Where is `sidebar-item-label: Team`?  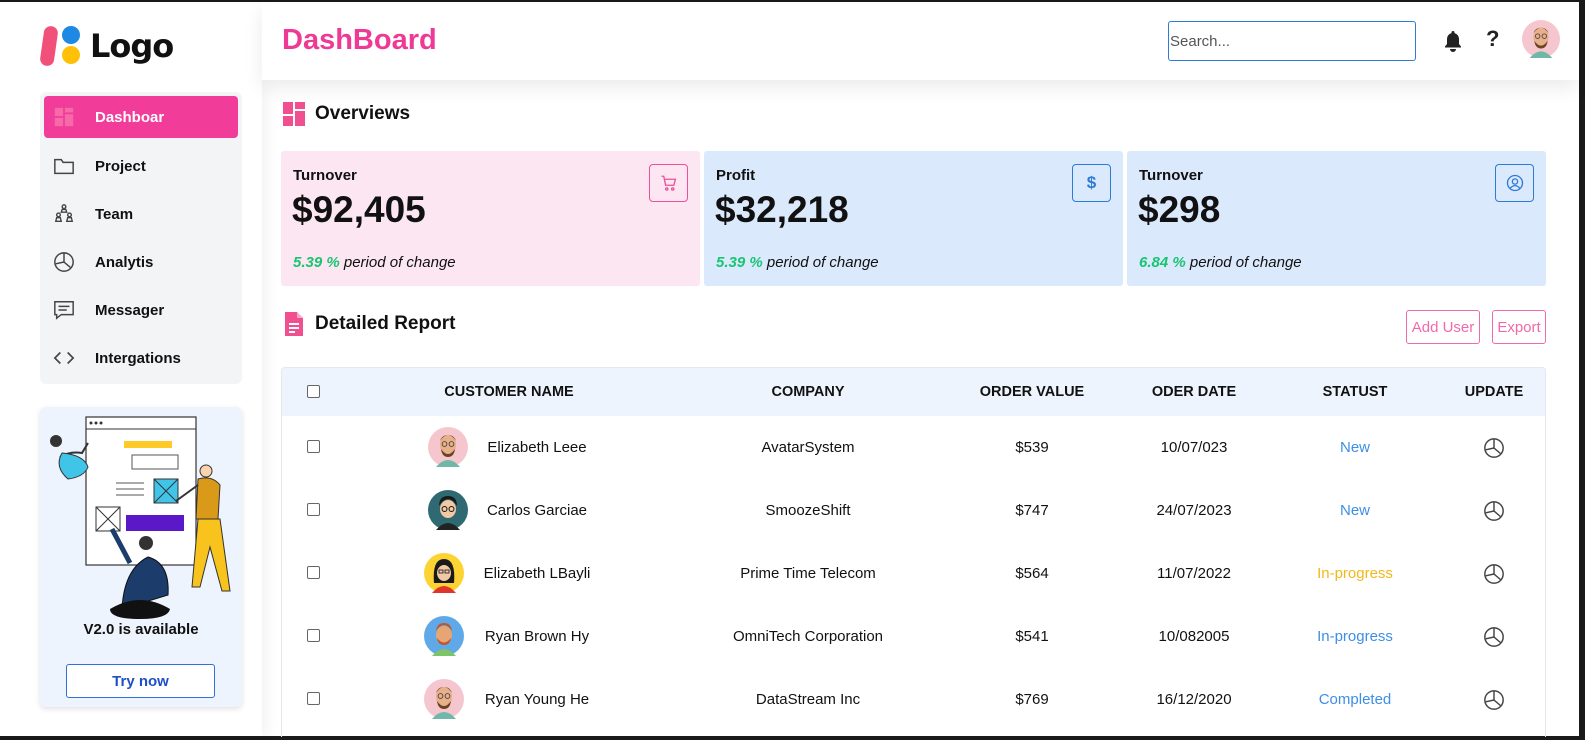
sidebar-item-label: Team is located at coordinates (114, 214).